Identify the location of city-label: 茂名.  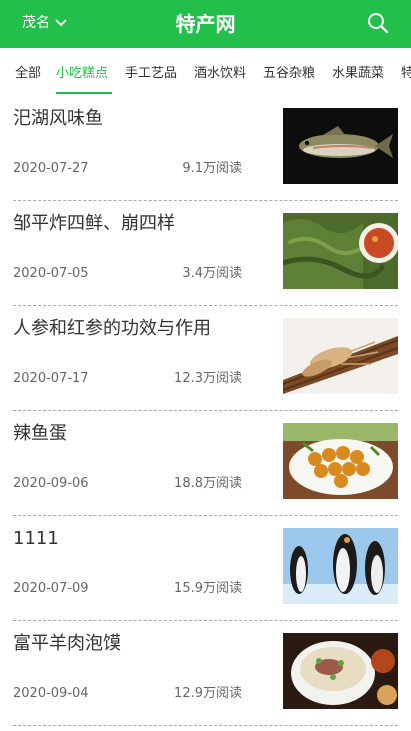
(36, 23).